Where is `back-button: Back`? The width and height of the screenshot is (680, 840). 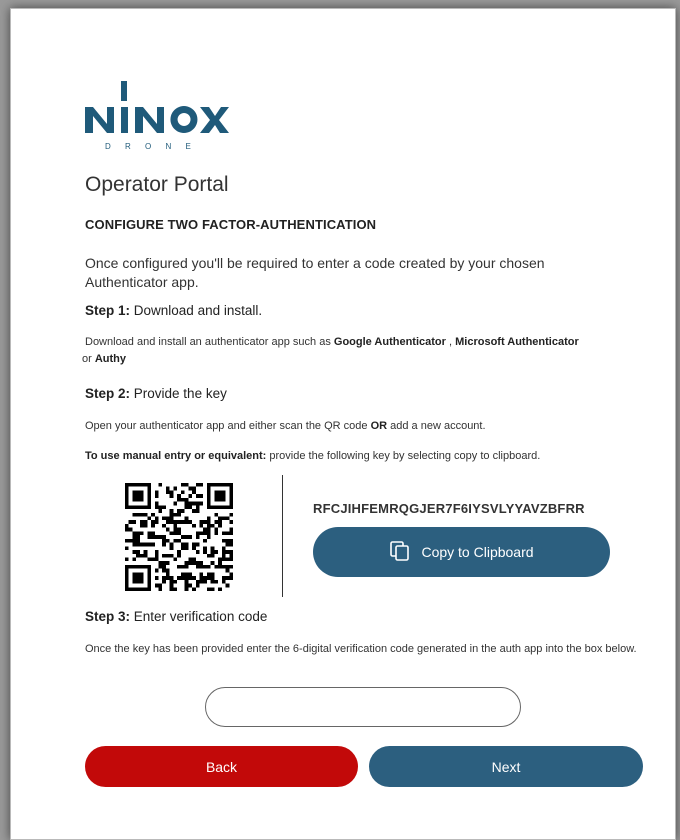
back-button: Back is located at coordinates (221, 766).